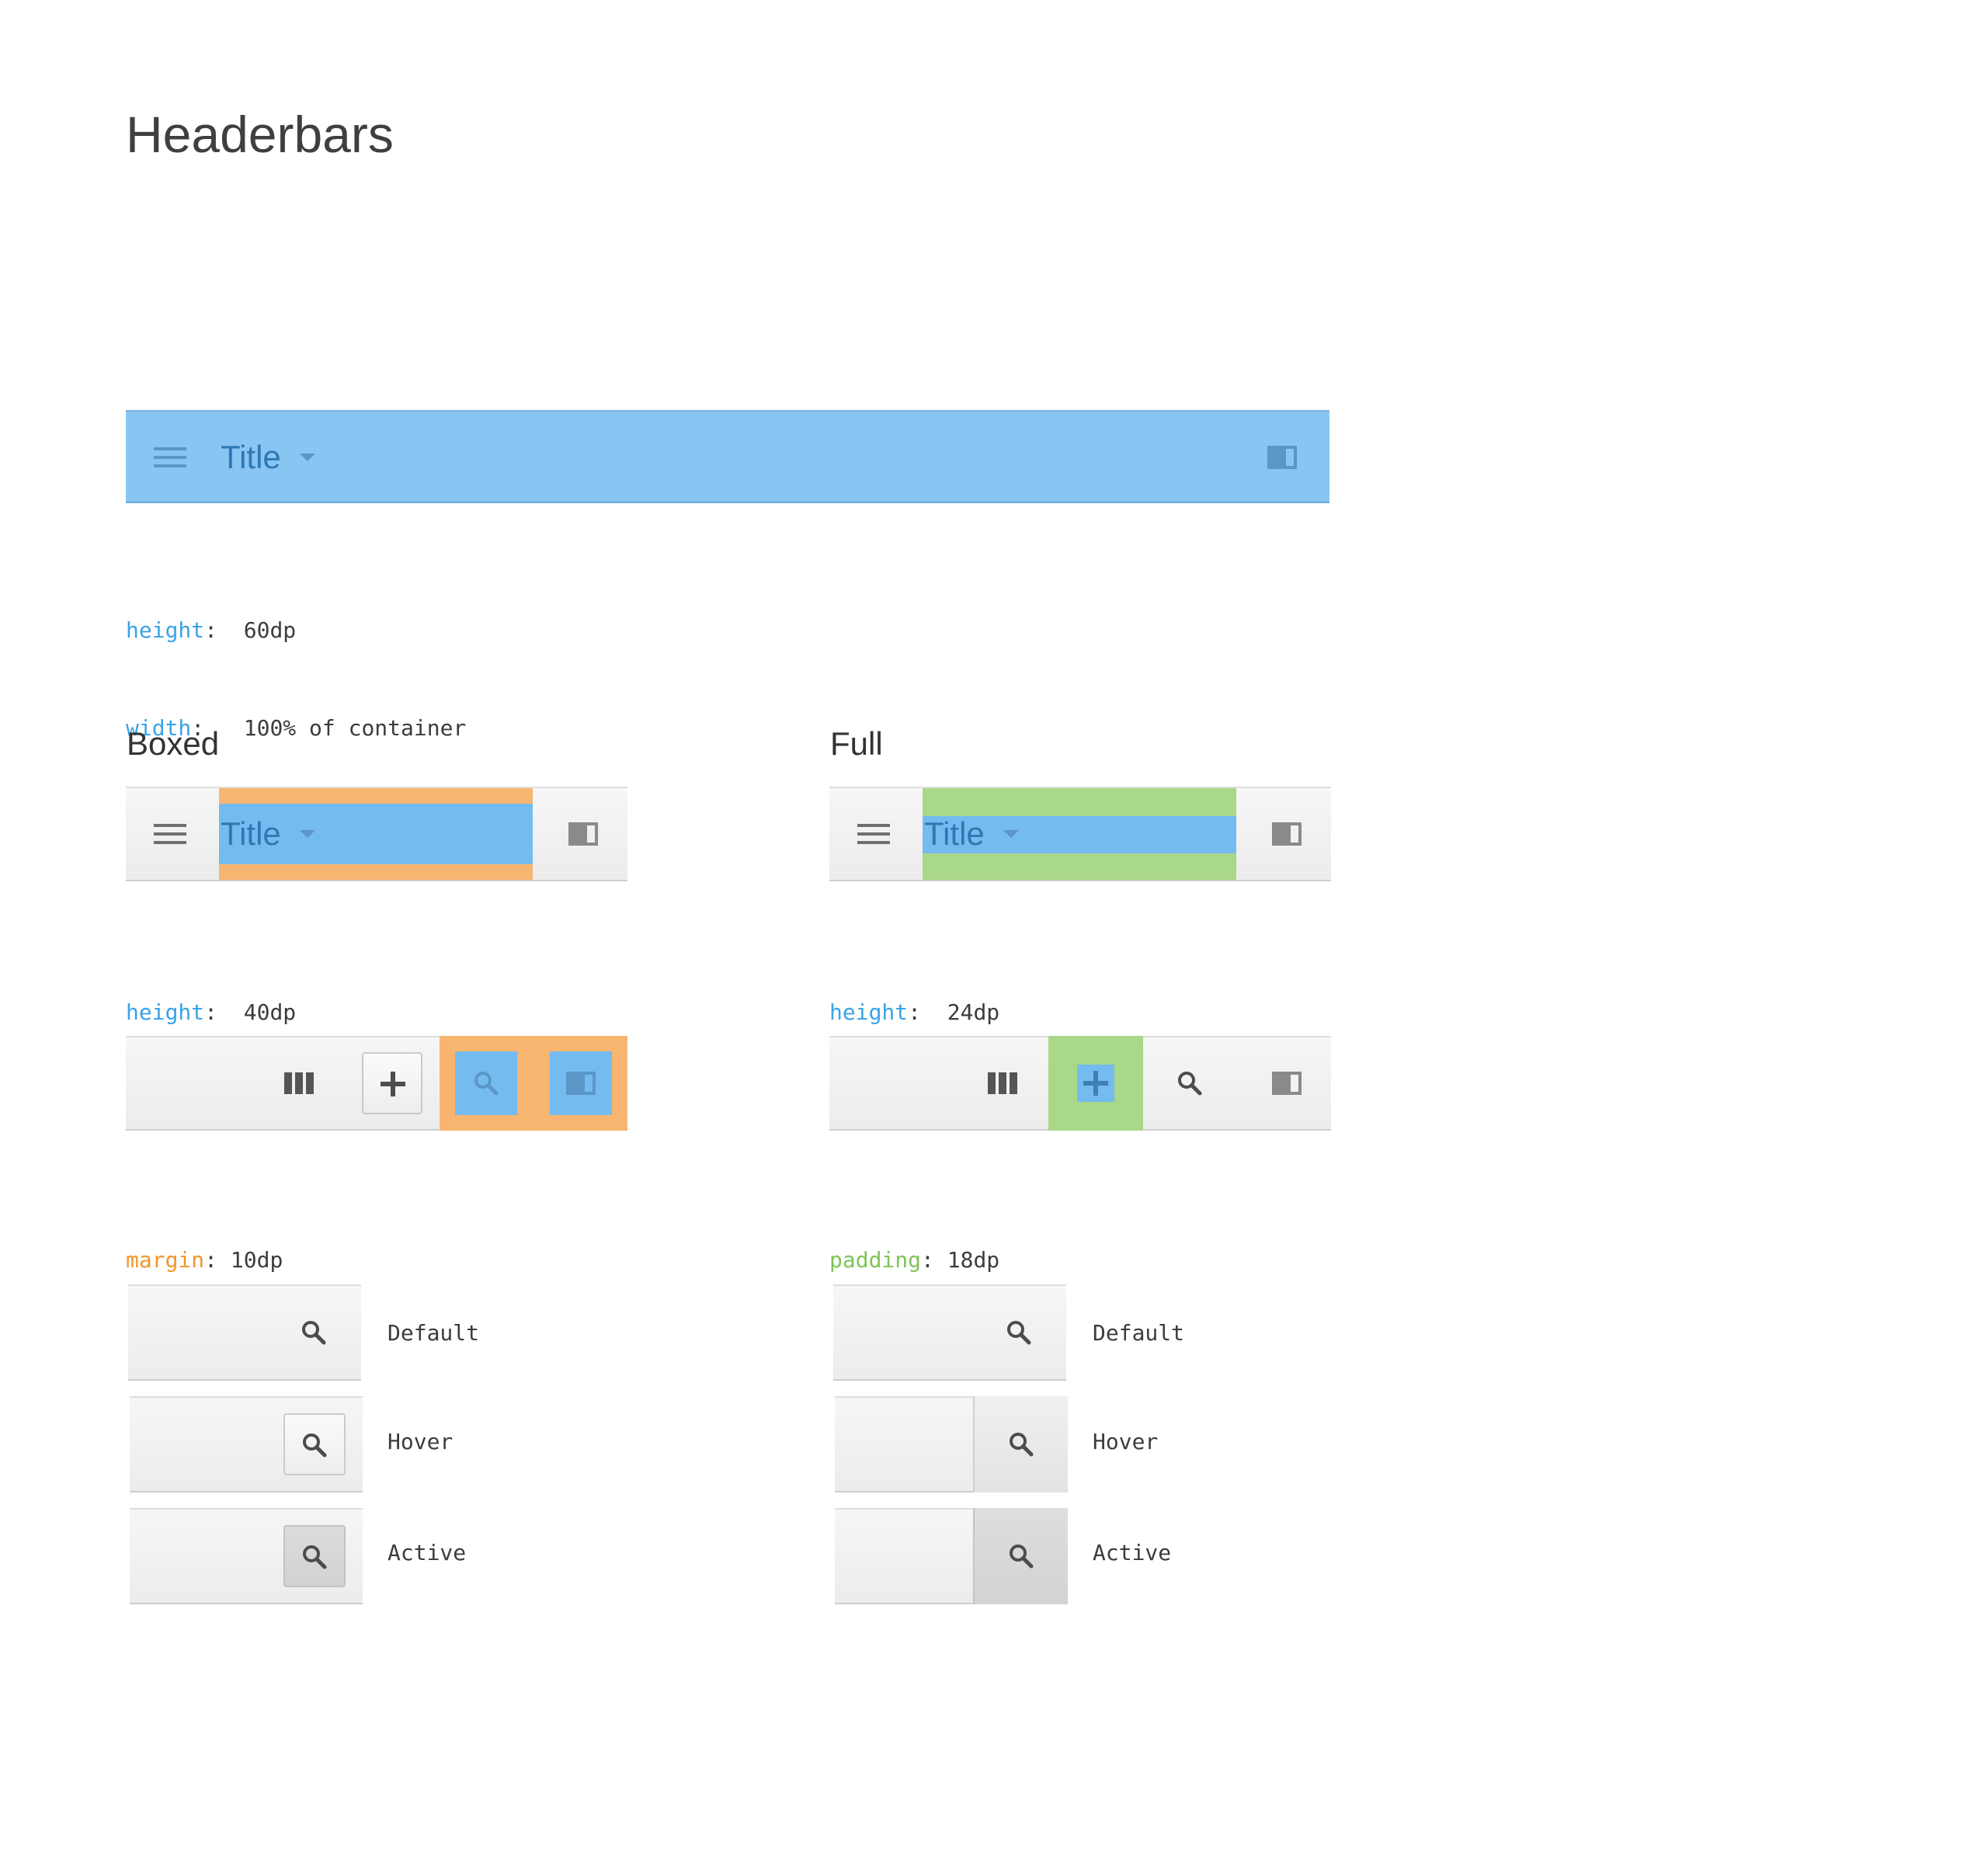 This screenshot has height=1859, width=1988. What do you see at coordinates (950, 1332) in the screenshot?
I see `full-state-default` at bounding box center [950, 1332].